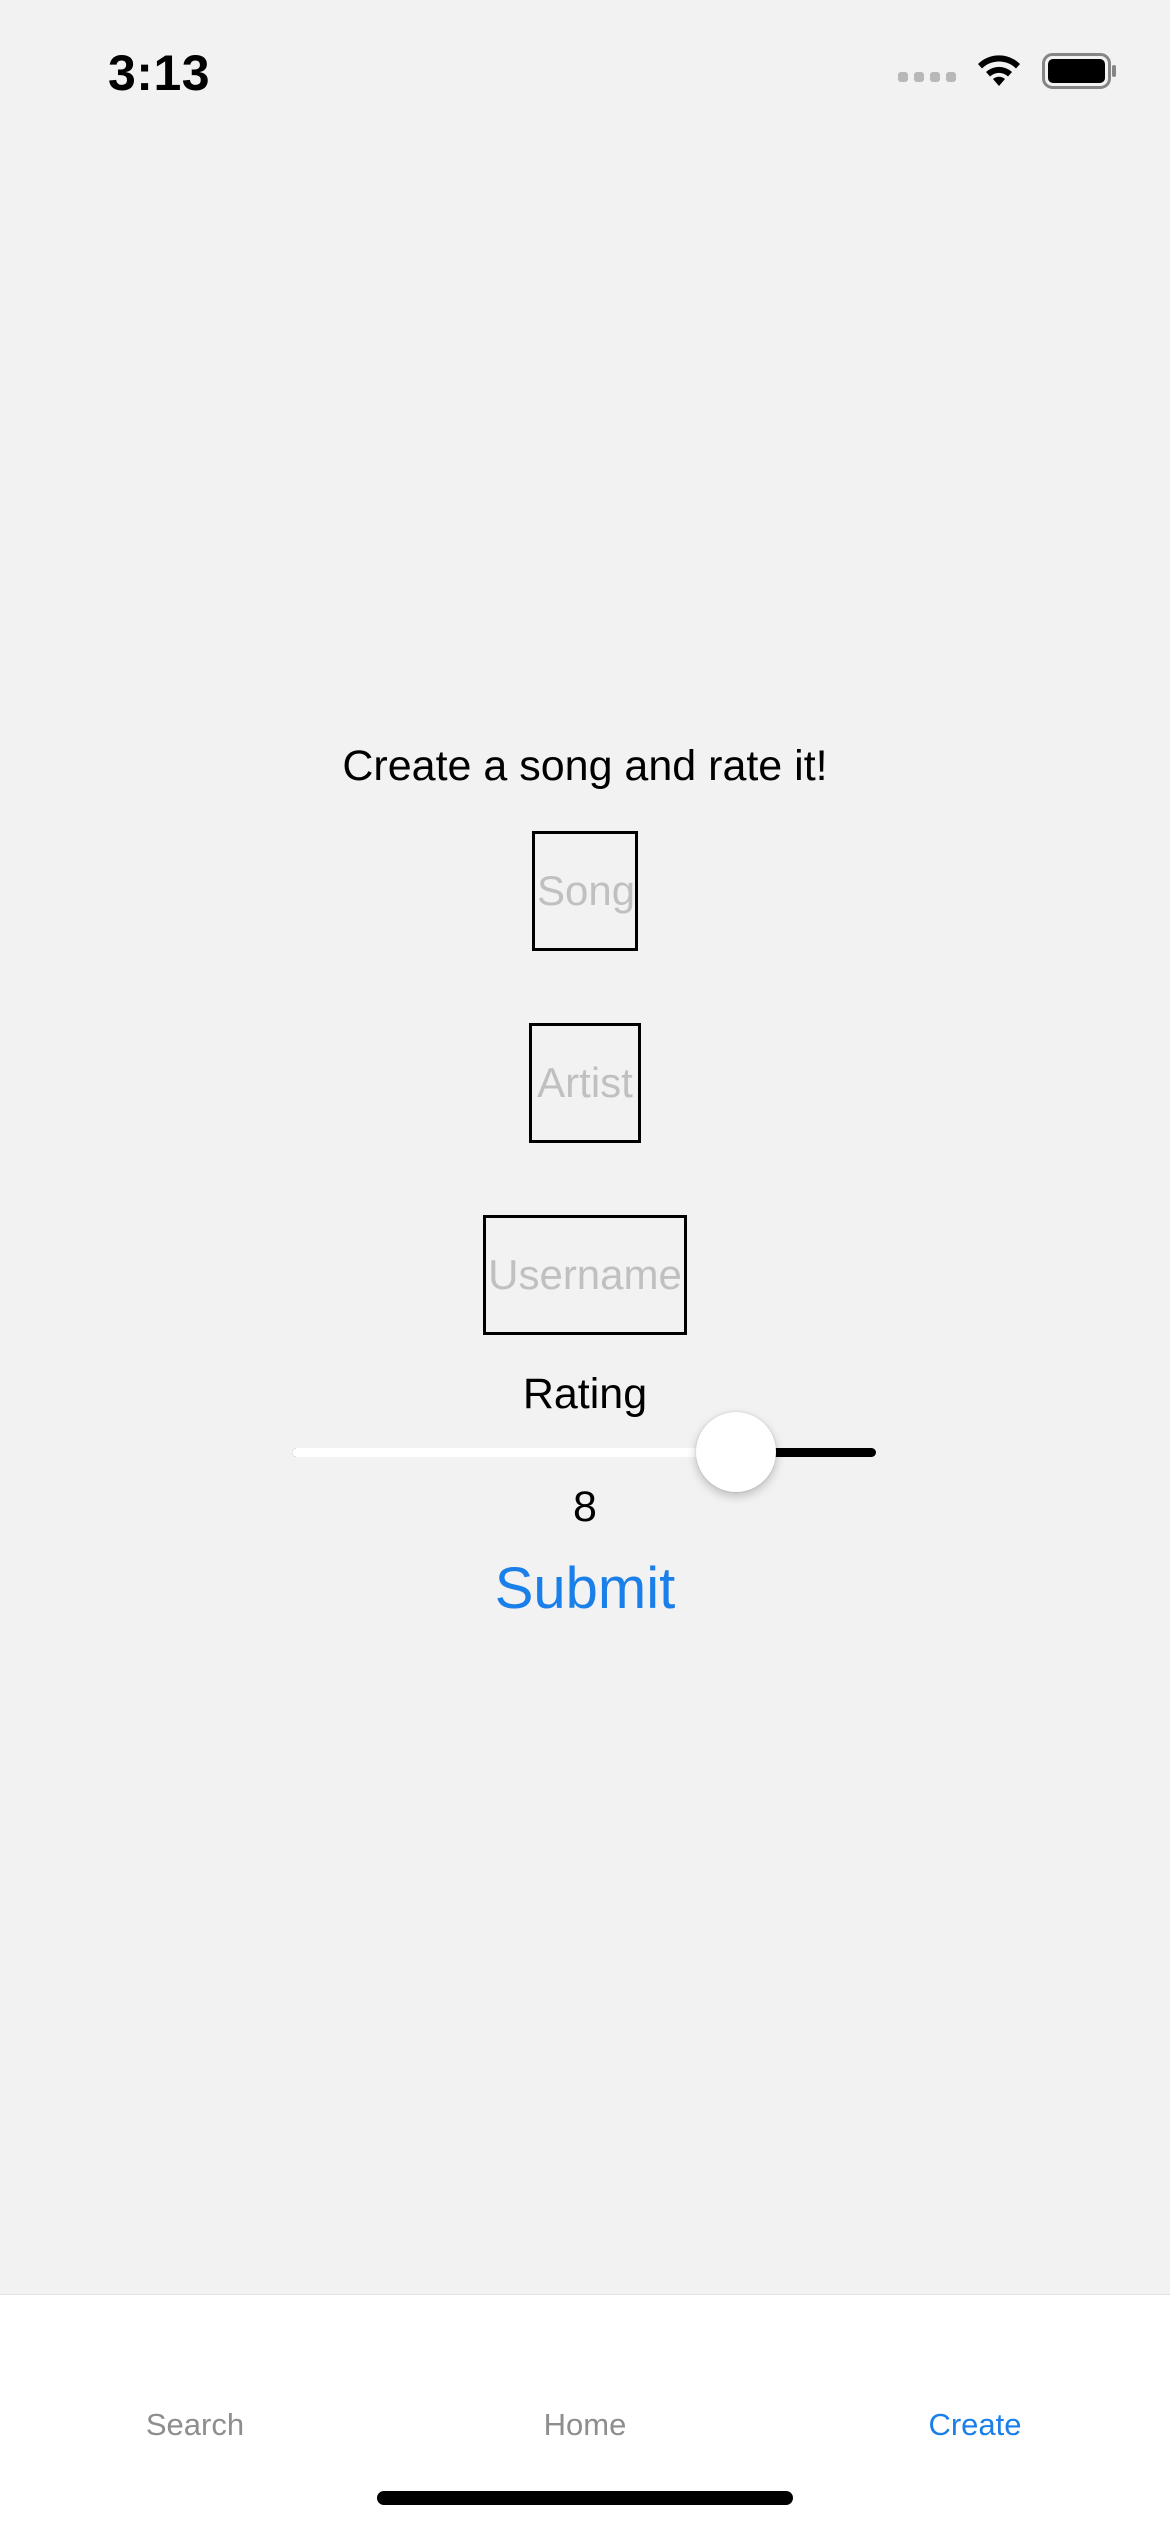 Image resolution: width=1170 pixels, height=2533 pixels. Describe the element at coordinates (585, 1588) in the screenshot. I see `submit-button: Submit` at that location.